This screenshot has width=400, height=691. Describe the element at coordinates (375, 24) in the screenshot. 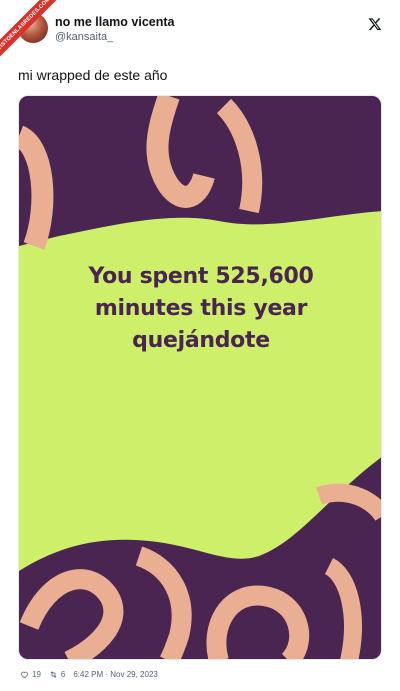

I see `x-logo-icon` at that location.